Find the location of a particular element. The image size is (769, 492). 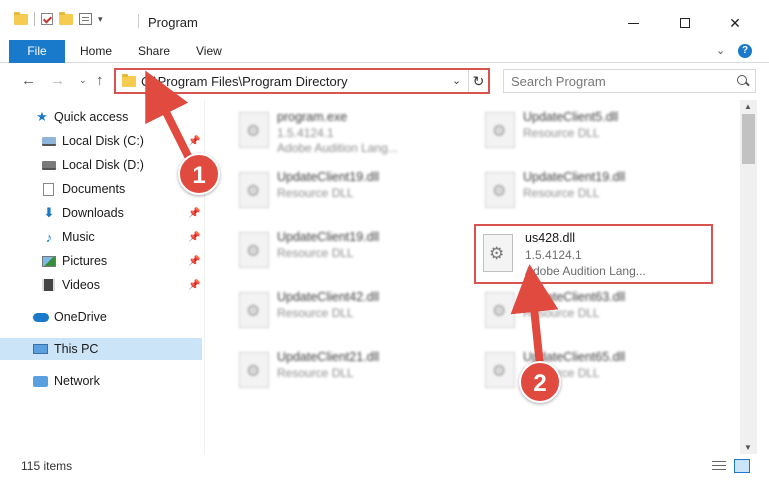

sidebar-item-music: ♪ Music 📌 is located at coordinates (101, 237).